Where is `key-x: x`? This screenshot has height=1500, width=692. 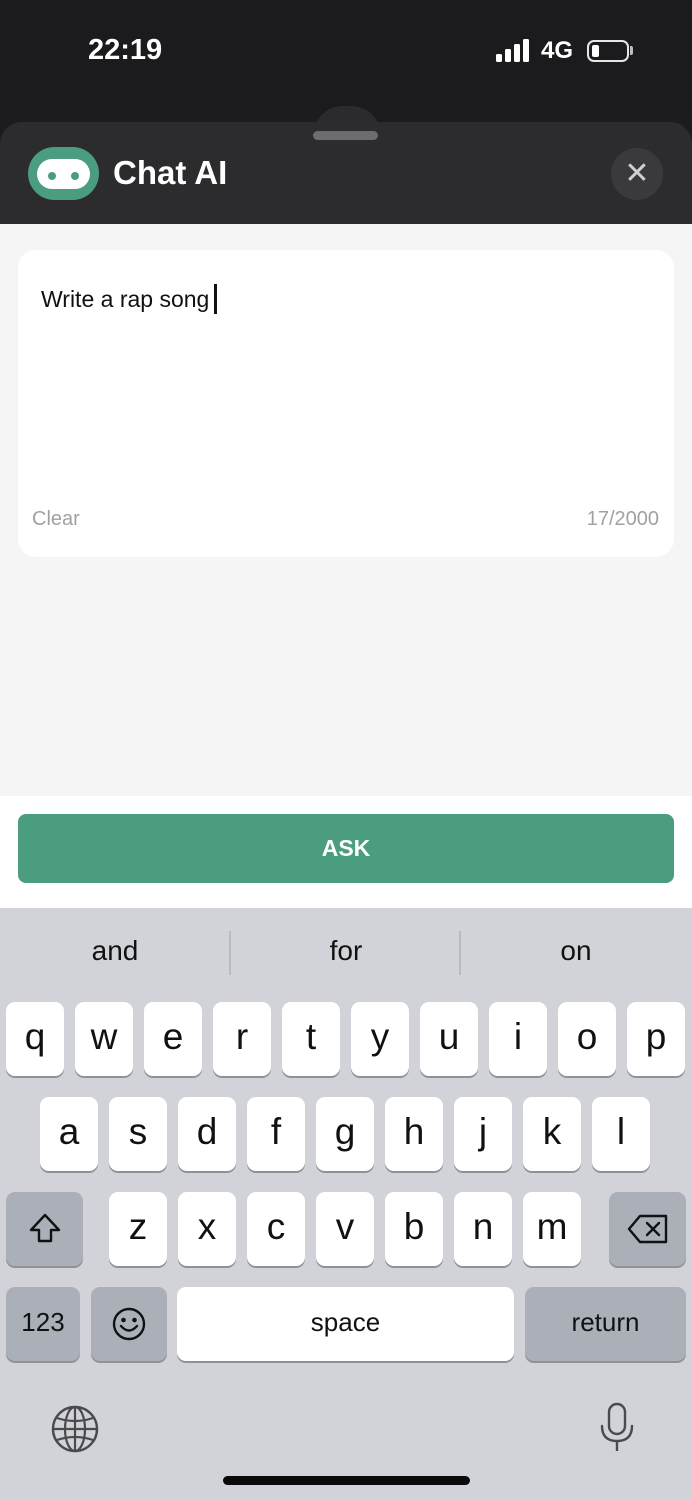 key-x: x is located at coordinates (207, 1229).